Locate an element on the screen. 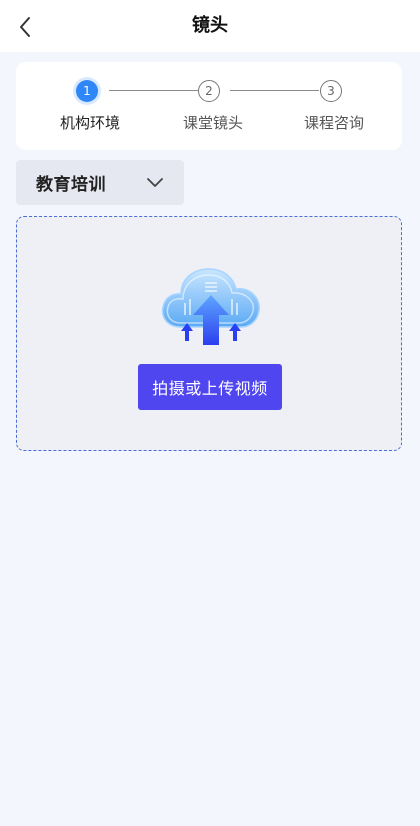 This screenshot has width=420, height=826. cloud-upload-icon is located at coordinates (210, 306).